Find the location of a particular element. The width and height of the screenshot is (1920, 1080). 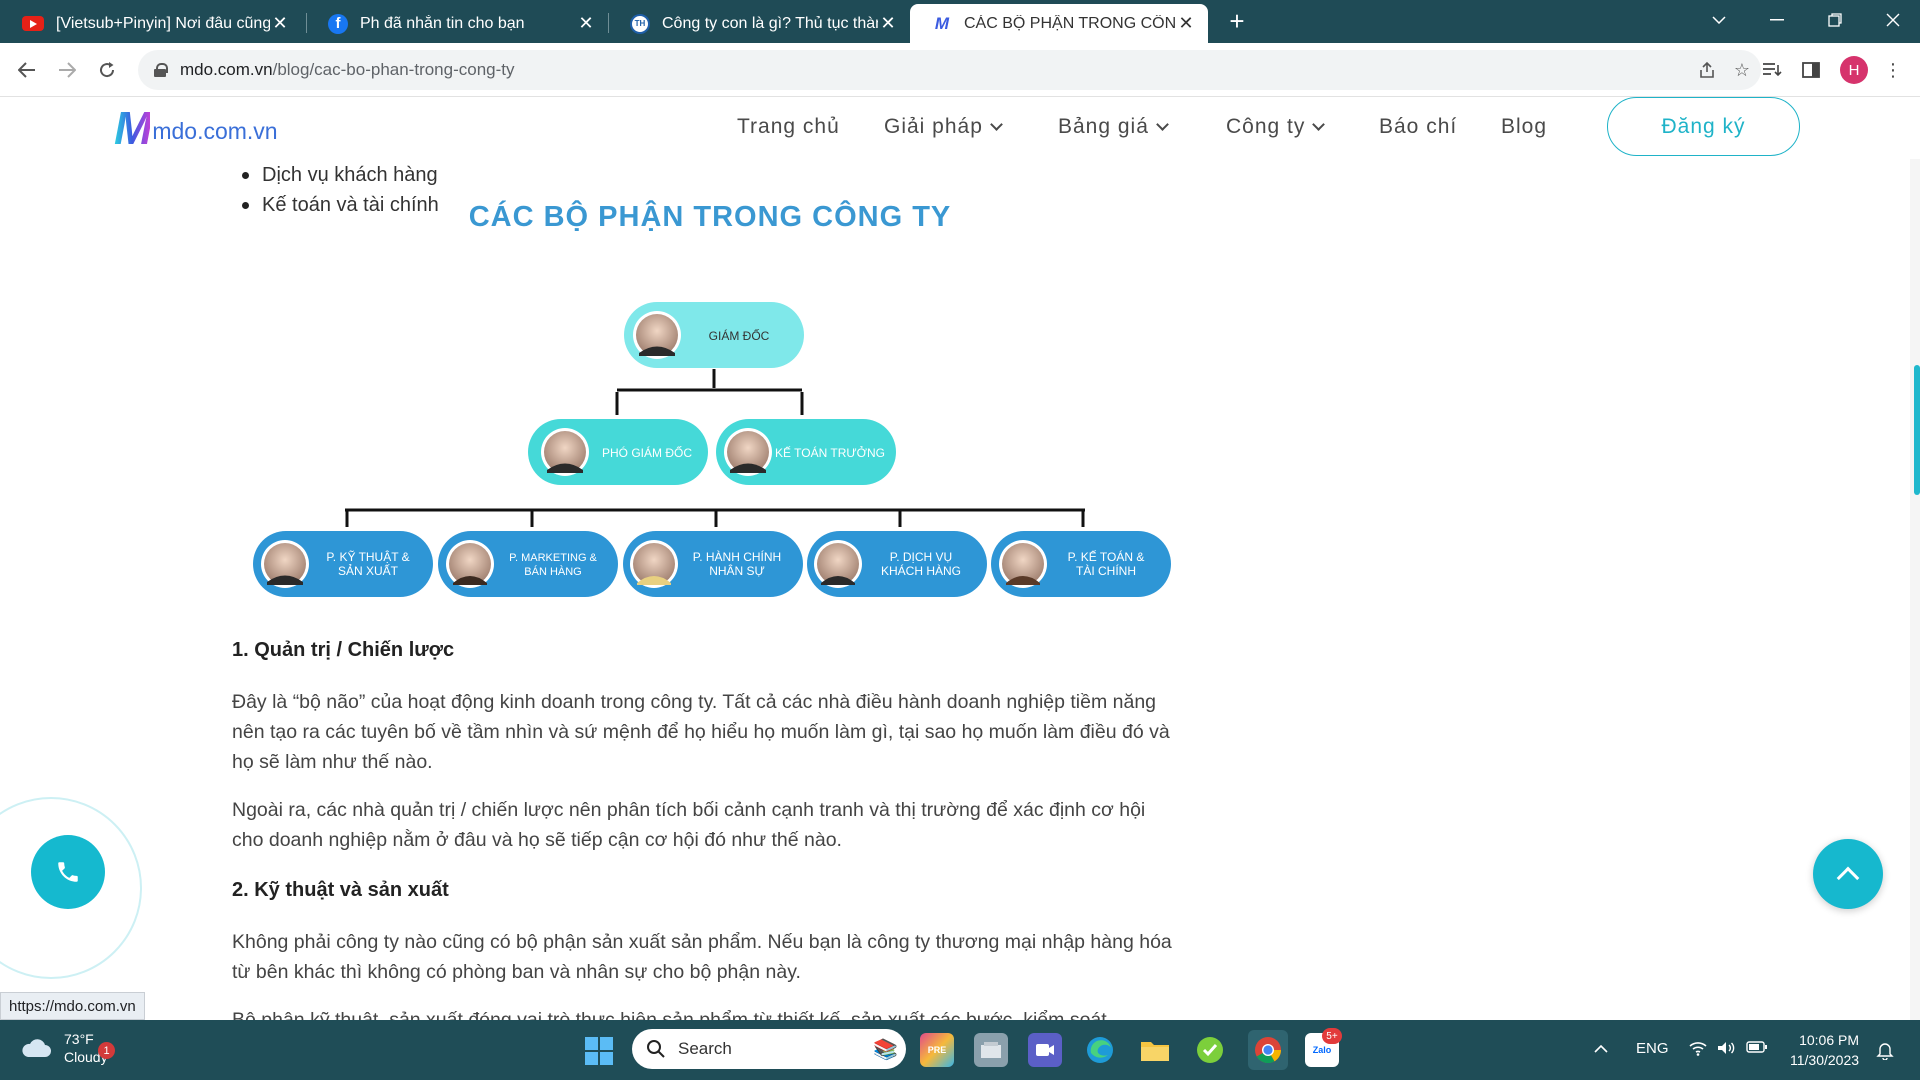

node-p-marketing: P. MARKETING & BÁN HÀNG is located at coordinates (528, 564).